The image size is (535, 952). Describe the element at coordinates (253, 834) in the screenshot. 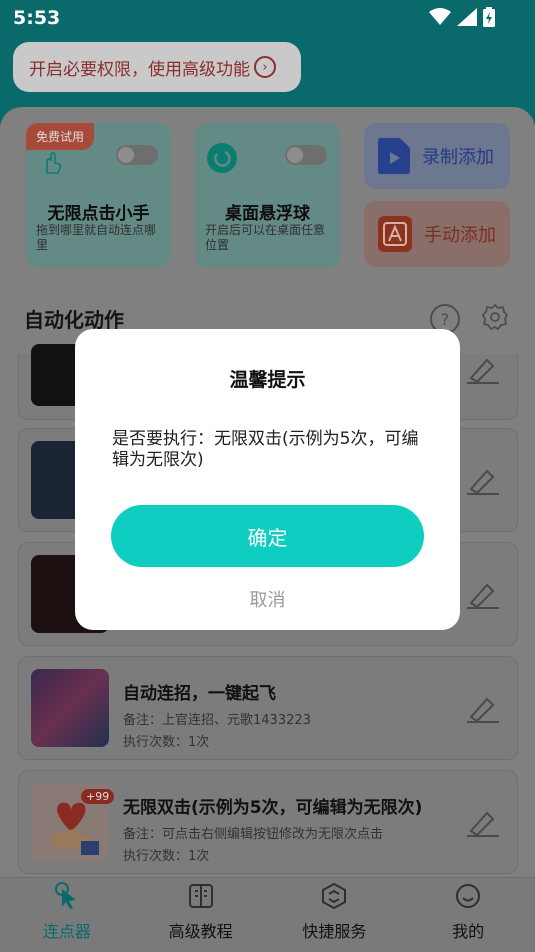

I see `list-item-note: 备注：可点击右侧编辑按钮修改为无限次点击` at that location.